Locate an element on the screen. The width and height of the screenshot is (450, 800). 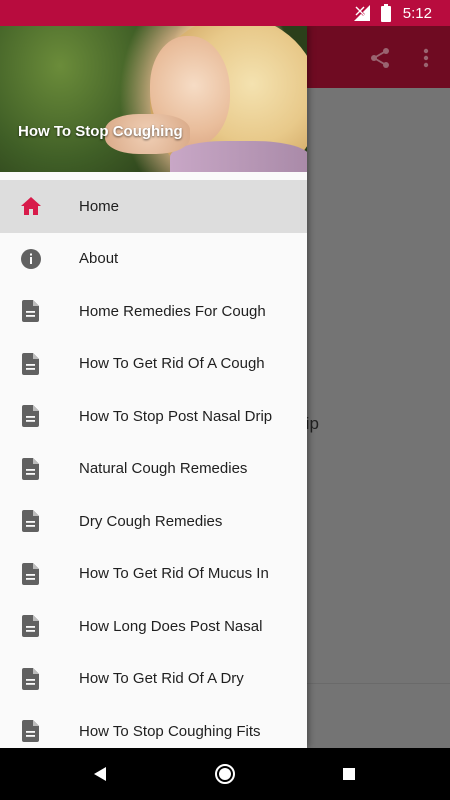
battery-icon is located at coordinates (385, 13).